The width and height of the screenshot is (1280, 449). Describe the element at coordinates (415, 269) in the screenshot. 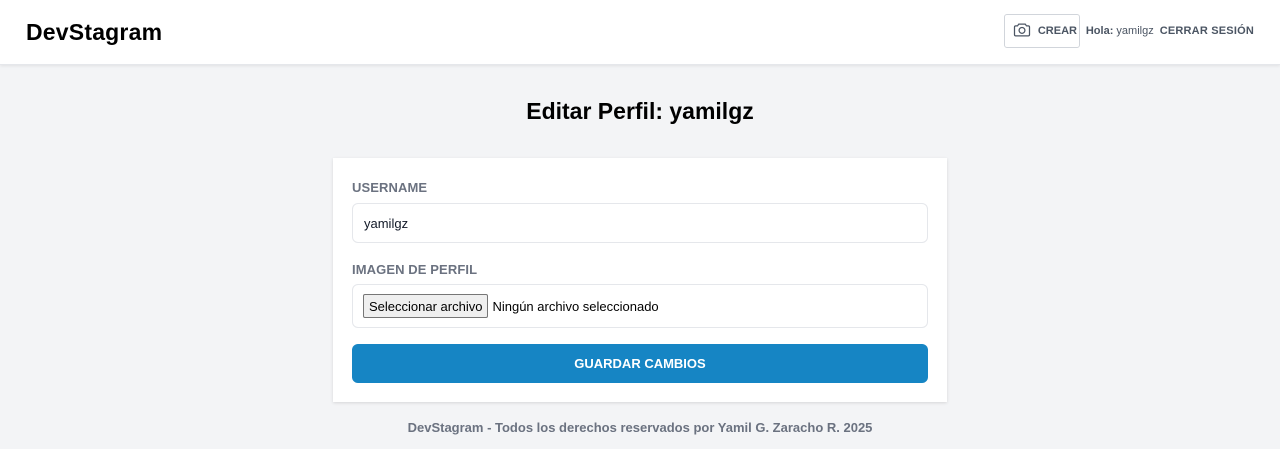

I see `profile-image-label: IMAGEN DE PERFIL` at that location.